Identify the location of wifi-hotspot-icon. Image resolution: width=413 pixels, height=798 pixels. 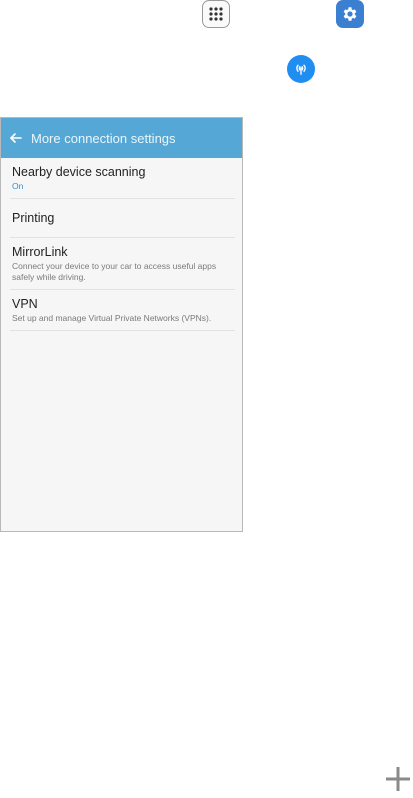
(301, 69).